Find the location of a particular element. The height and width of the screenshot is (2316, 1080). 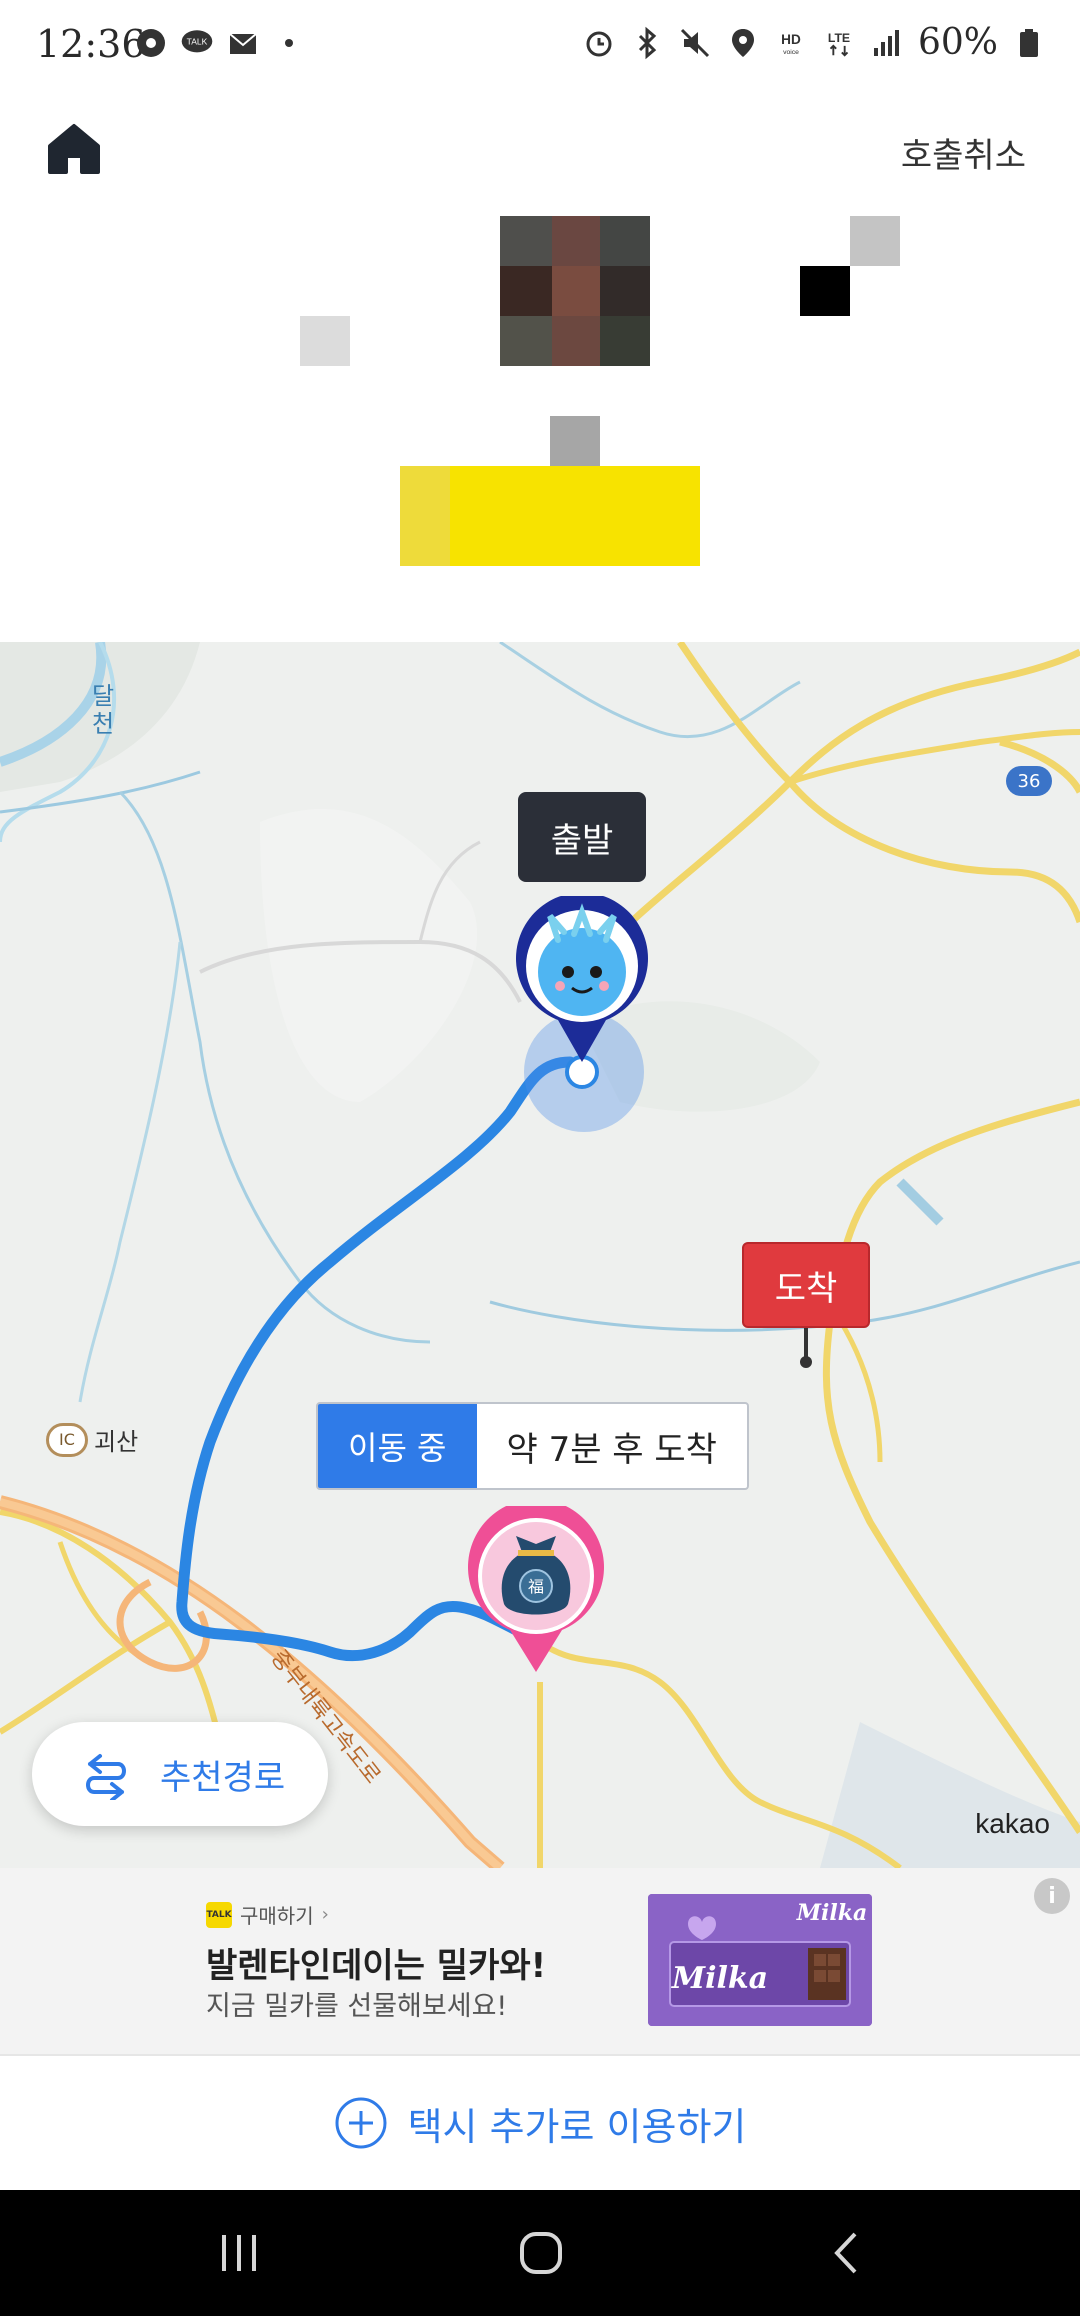

ic-badge: IC is located at coordinates (67, 1439).